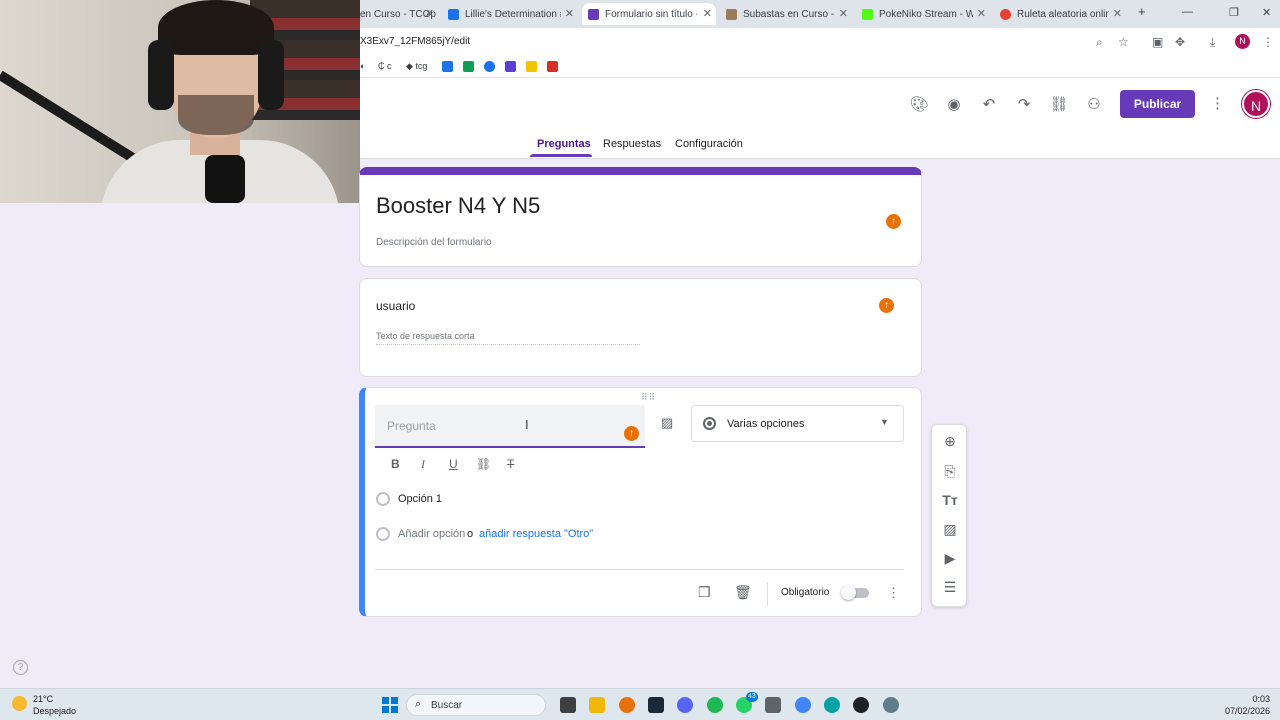 This screenshot has width=1280, height=720. What do you see at coordinates (513, 14) in the screenshot?
I see `browser-tab: Lillie's Determination #16 ✕` at bounding box center [513, 14].